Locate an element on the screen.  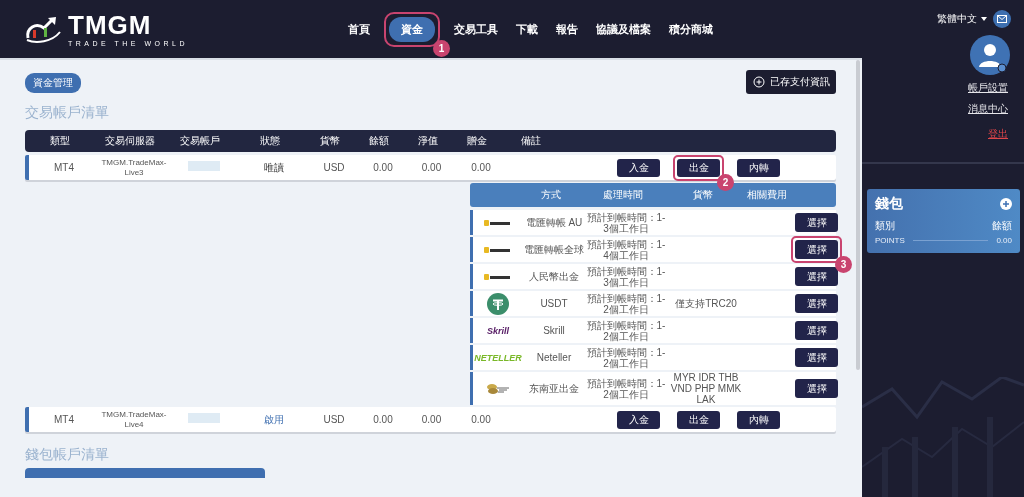
nav-tab: 積分商城 is located at coordinates (691, 29).